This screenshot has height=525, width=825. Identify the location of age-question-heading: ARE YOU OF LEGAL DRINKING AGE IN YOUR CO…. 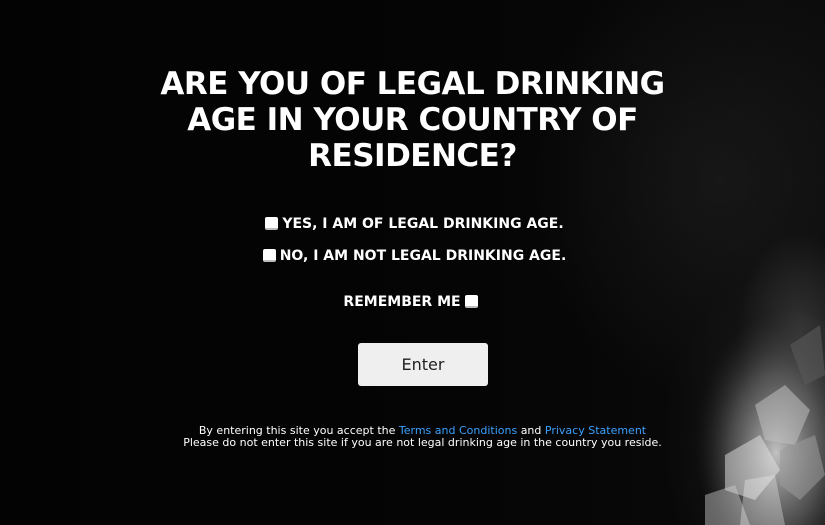
(412, 120).